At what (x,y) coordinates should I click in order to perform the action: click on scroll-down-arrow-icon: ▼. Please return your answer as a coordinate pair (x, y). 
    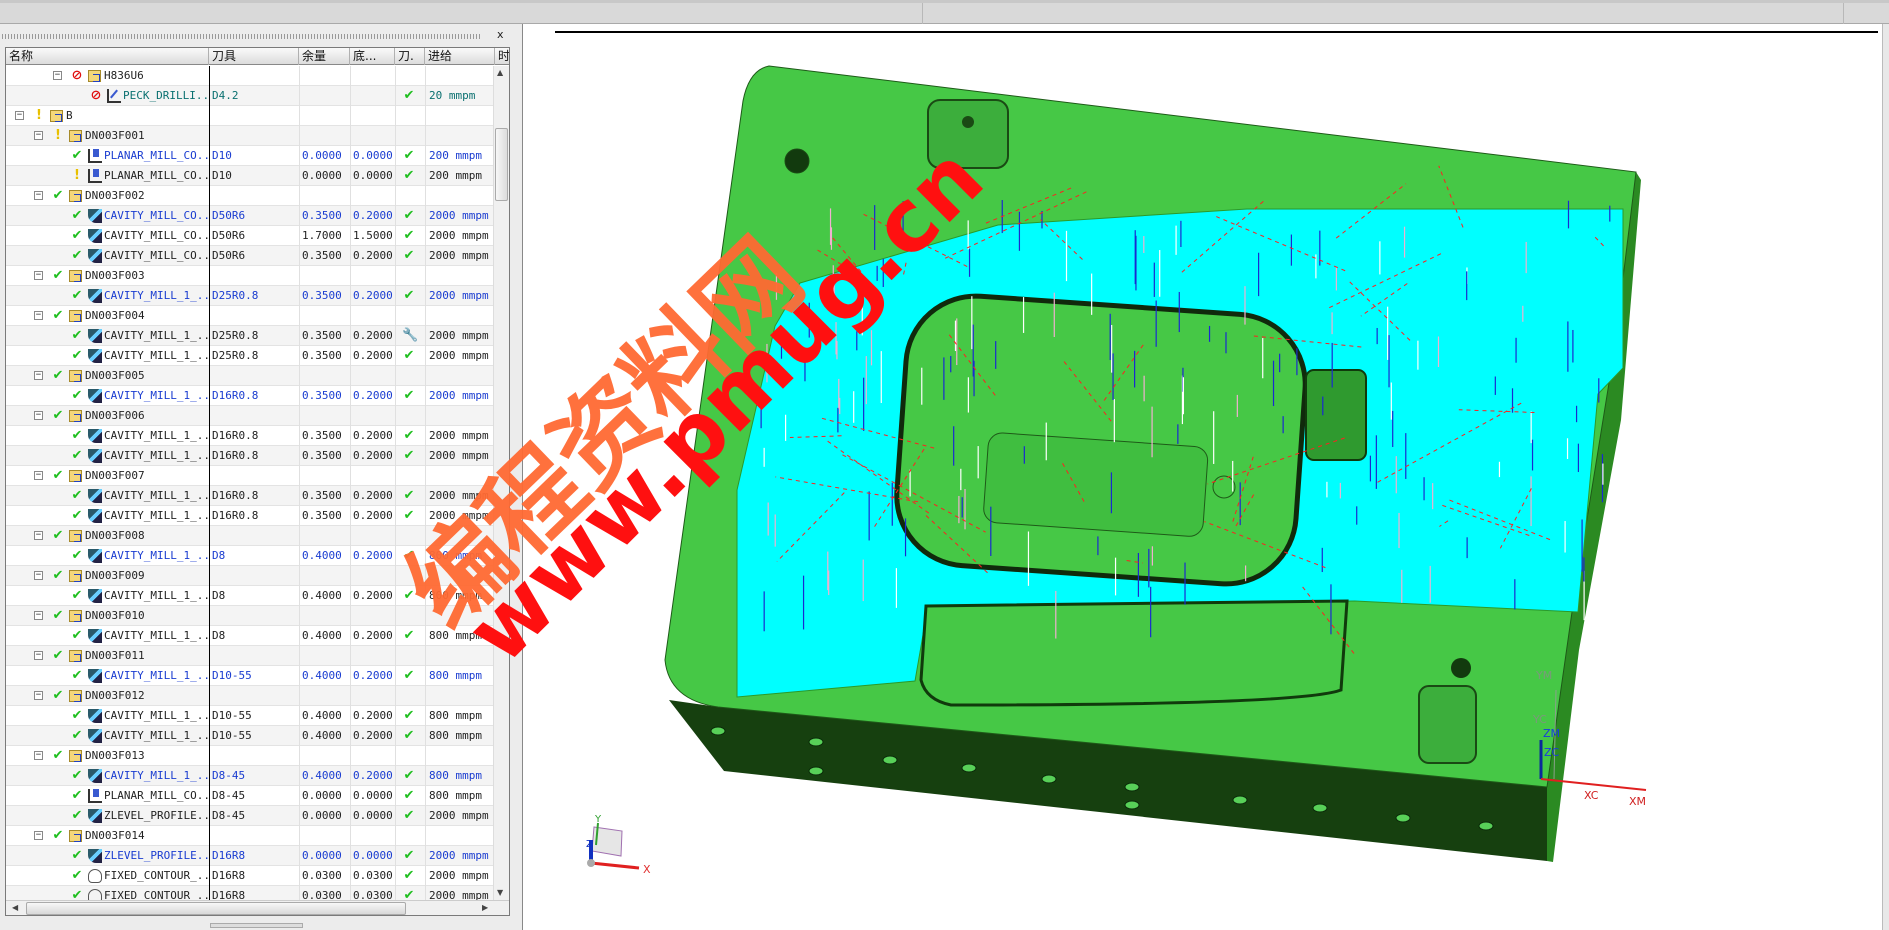
    Looking at the image, I should click on (500, 892).